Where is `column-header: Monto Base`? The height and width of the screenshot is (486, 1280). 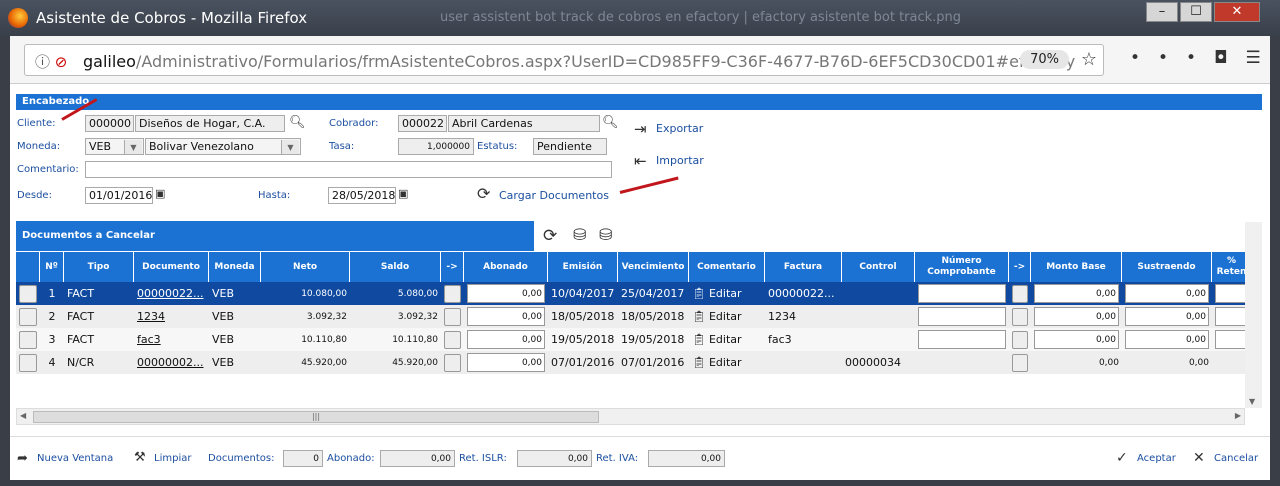 column-header: Monto Base is located at coordinates (1076, 267).